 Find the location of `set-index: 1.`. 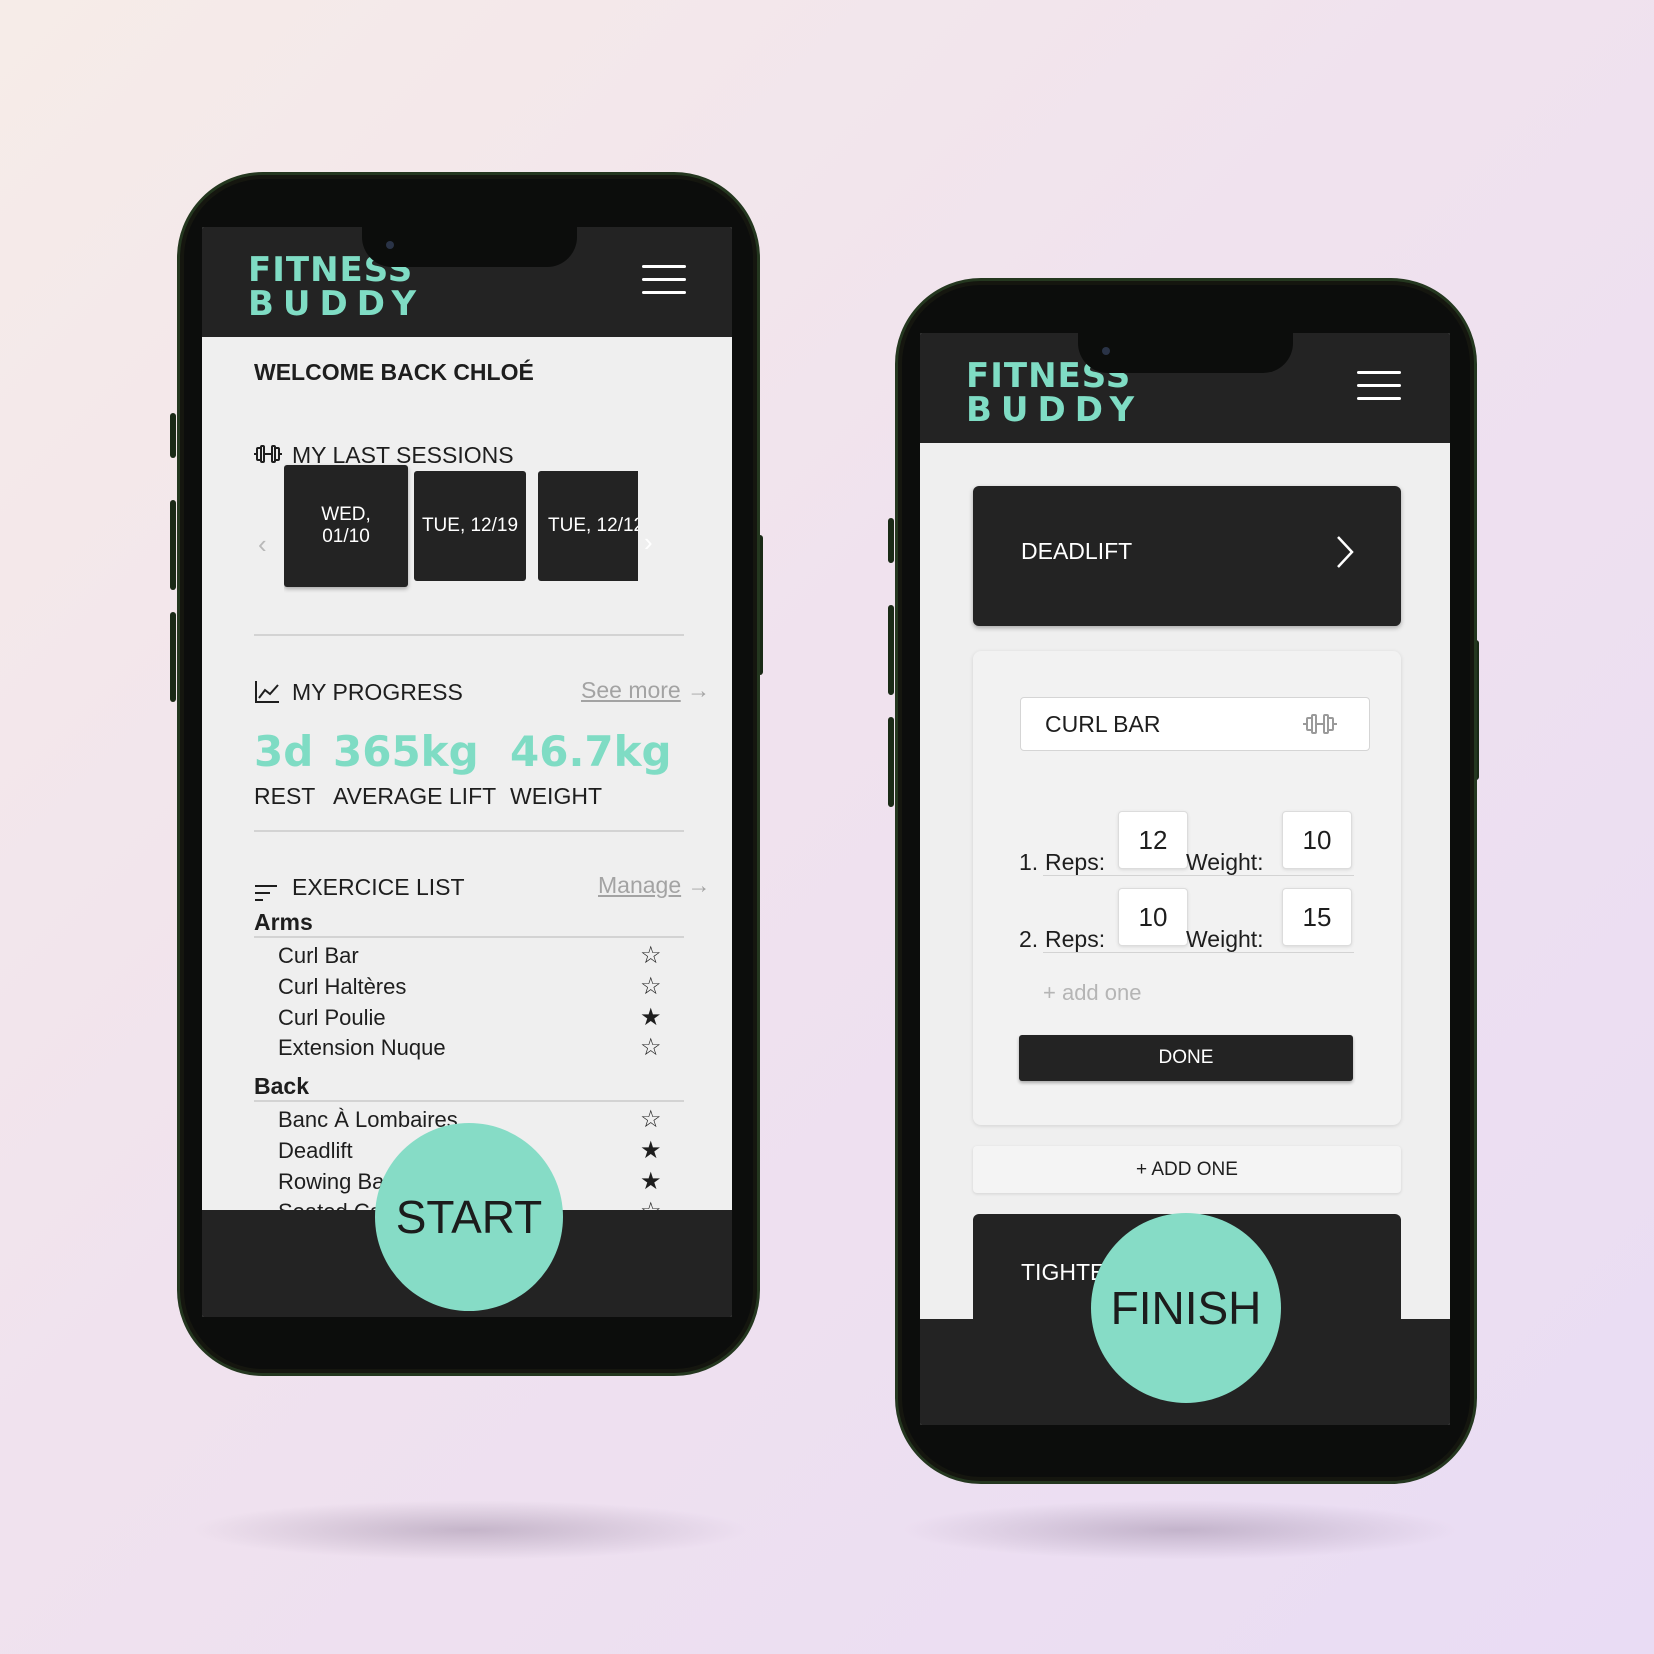

set-index: 1. is located at coordinates (1029, 862).